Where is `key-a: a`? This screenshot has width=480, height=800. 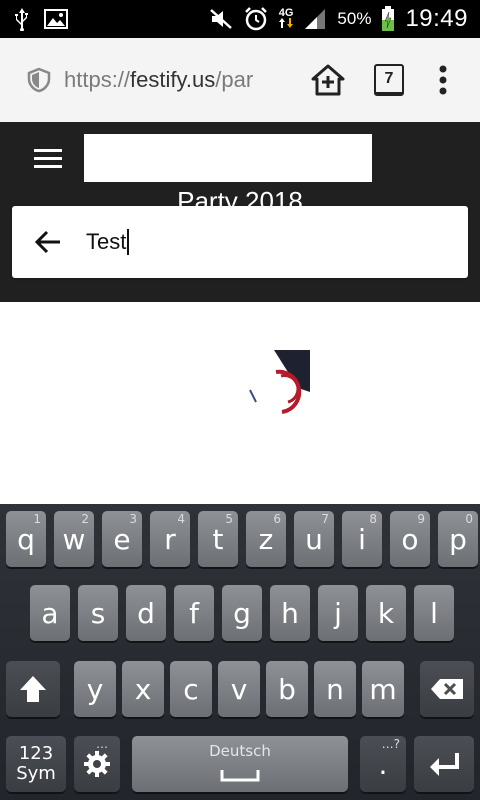
key-a: a is located at coordinates (50, 613).